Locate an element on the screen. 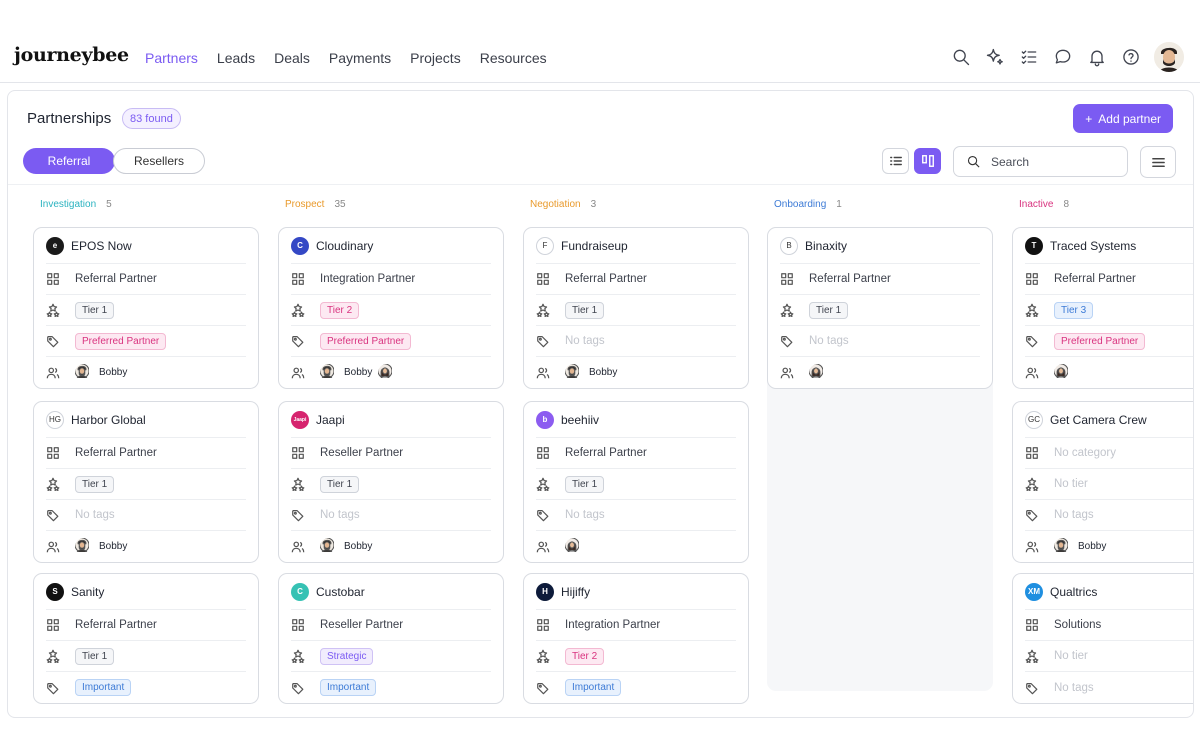 The image size is (1200, 750). partner-name: Jaapi is located at coordinates (330, 420).